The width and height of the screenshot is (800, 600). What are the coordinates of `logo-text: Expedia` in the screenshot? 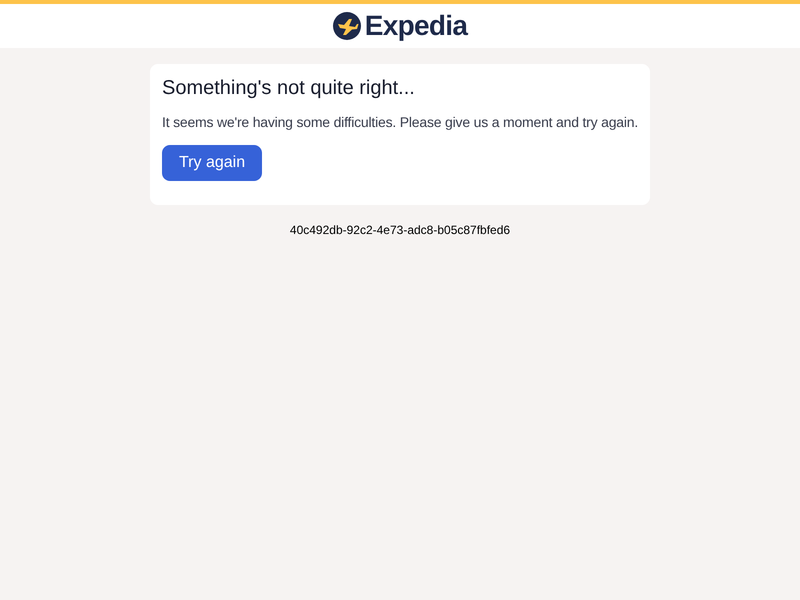 It's located at (416, 26).